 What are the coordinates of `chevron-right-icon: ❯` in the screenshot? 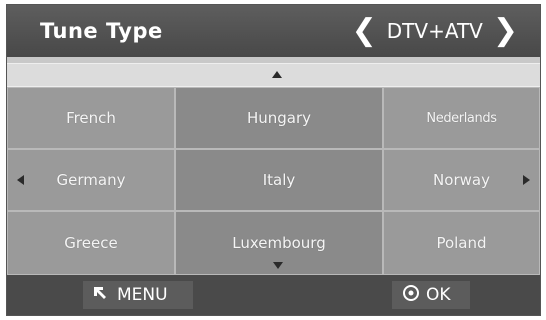 It's located at (505, 31).